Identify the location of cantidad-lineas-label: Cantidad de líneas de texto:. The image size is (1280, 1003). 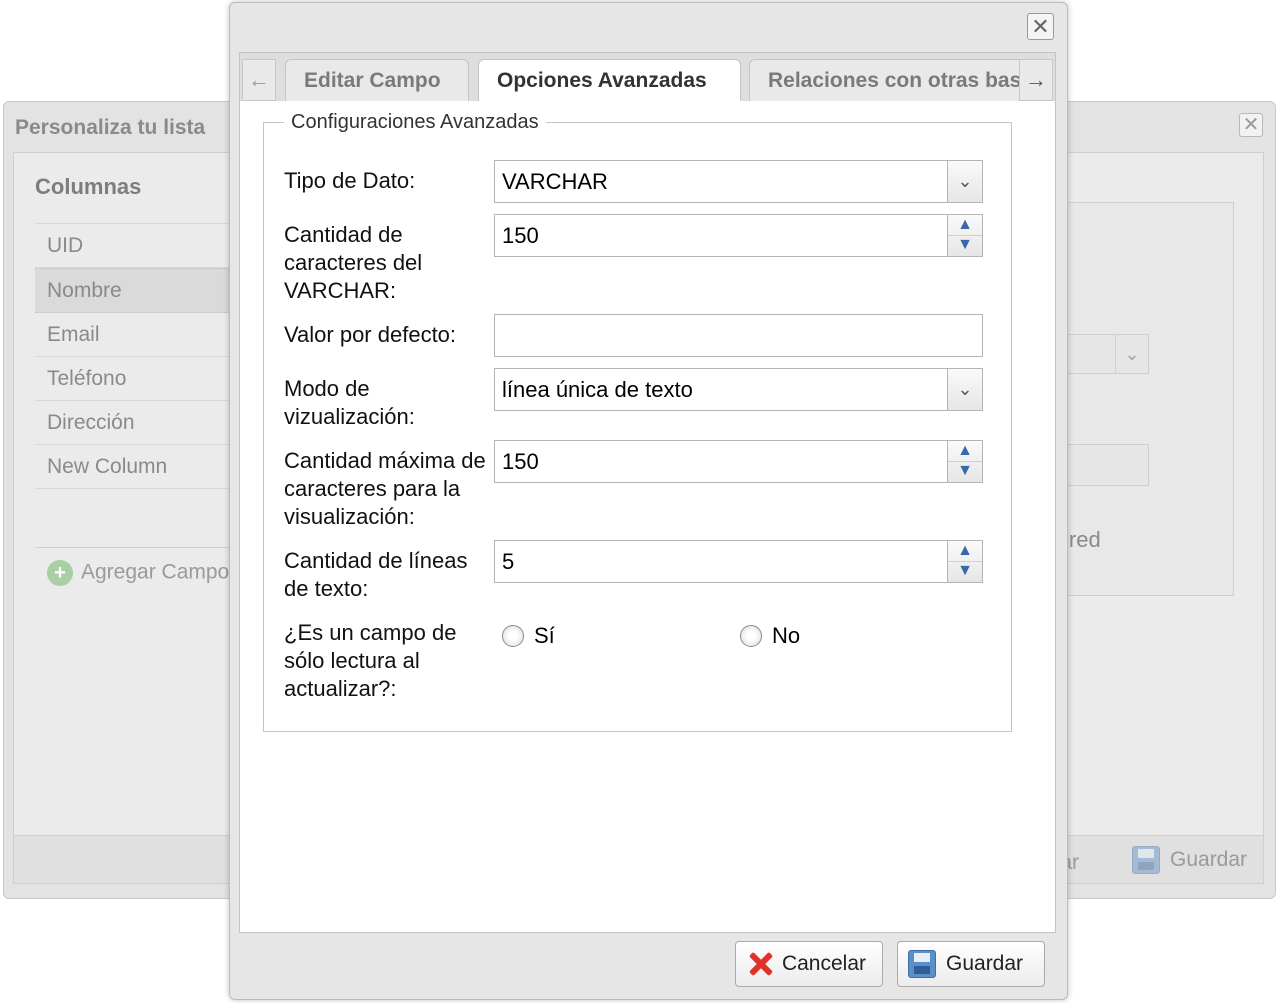
(376, 574).